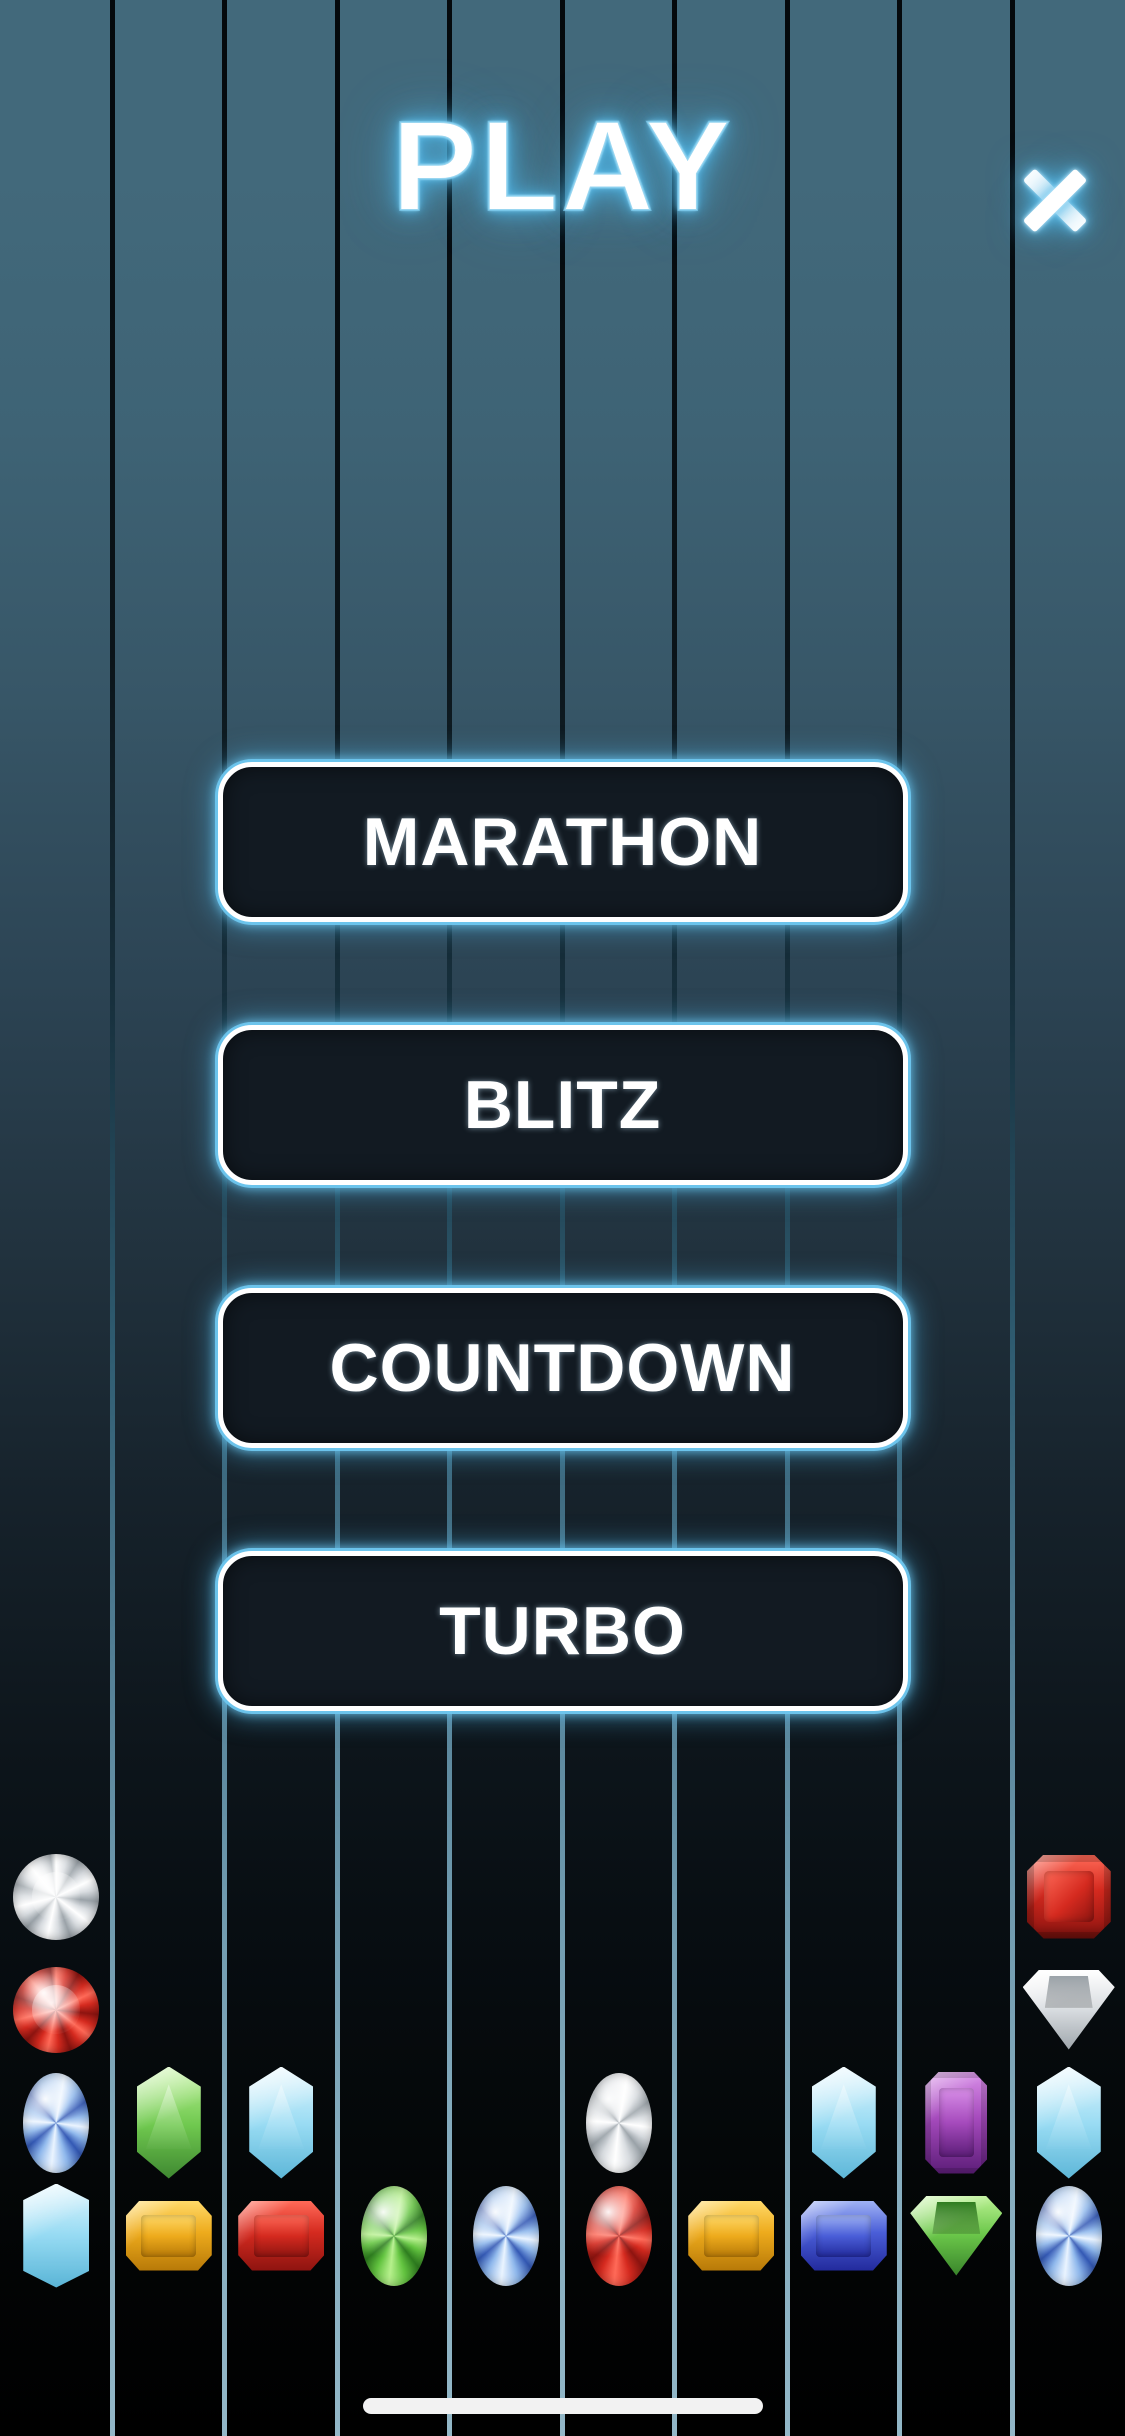  I want to click on mode-button-blitz: BLITZ, so click(562, 1105).